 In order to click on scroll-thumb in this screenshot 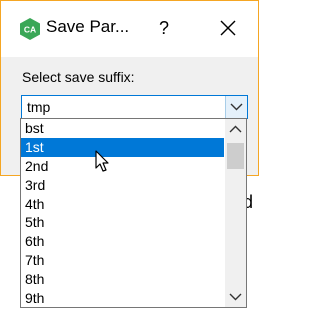, I will do `click(235, 156)`.